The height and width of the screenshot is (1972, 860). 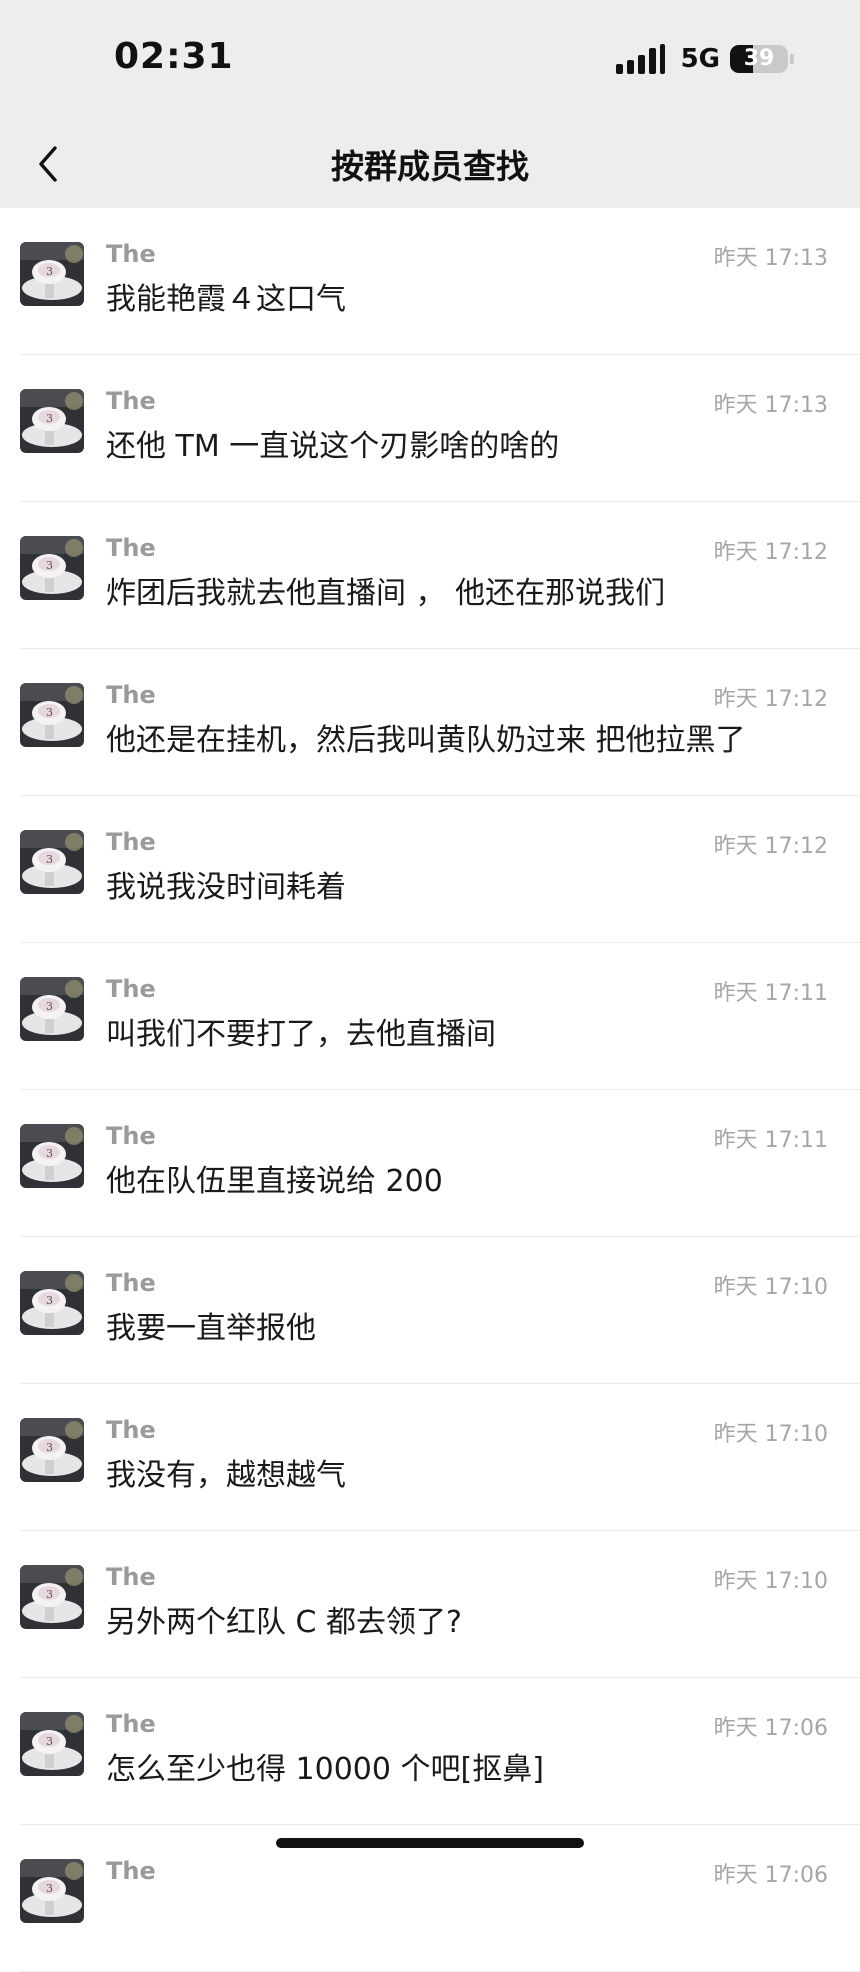 I want to click on status-time: 02:31, so click(x=174, y=56).